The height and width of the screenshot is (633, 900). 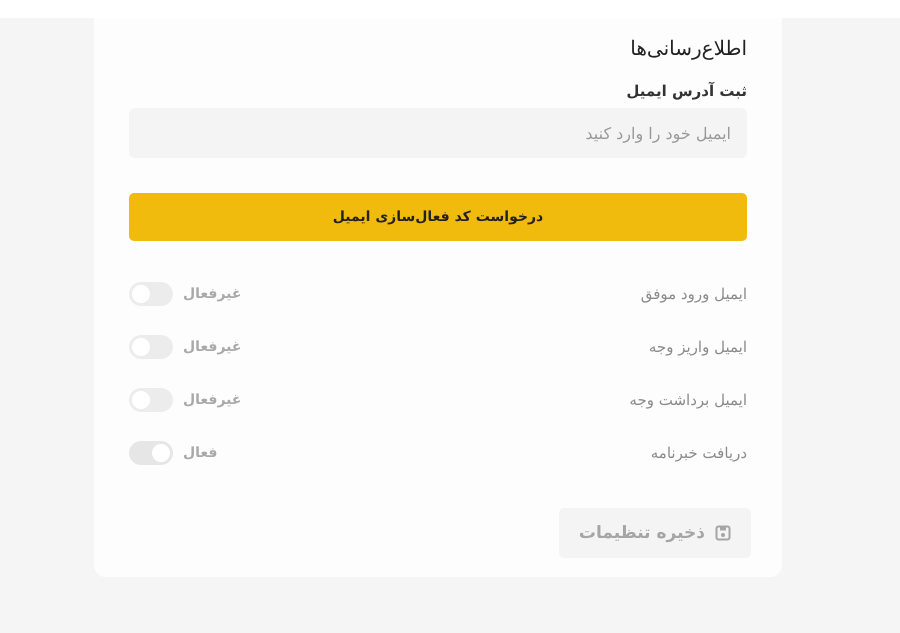 What do you see at coordinates (688, 48) in the screenshot?
I see `section-title: اطلاع‌رسانی‌ها` at bounding box center [688, 48].